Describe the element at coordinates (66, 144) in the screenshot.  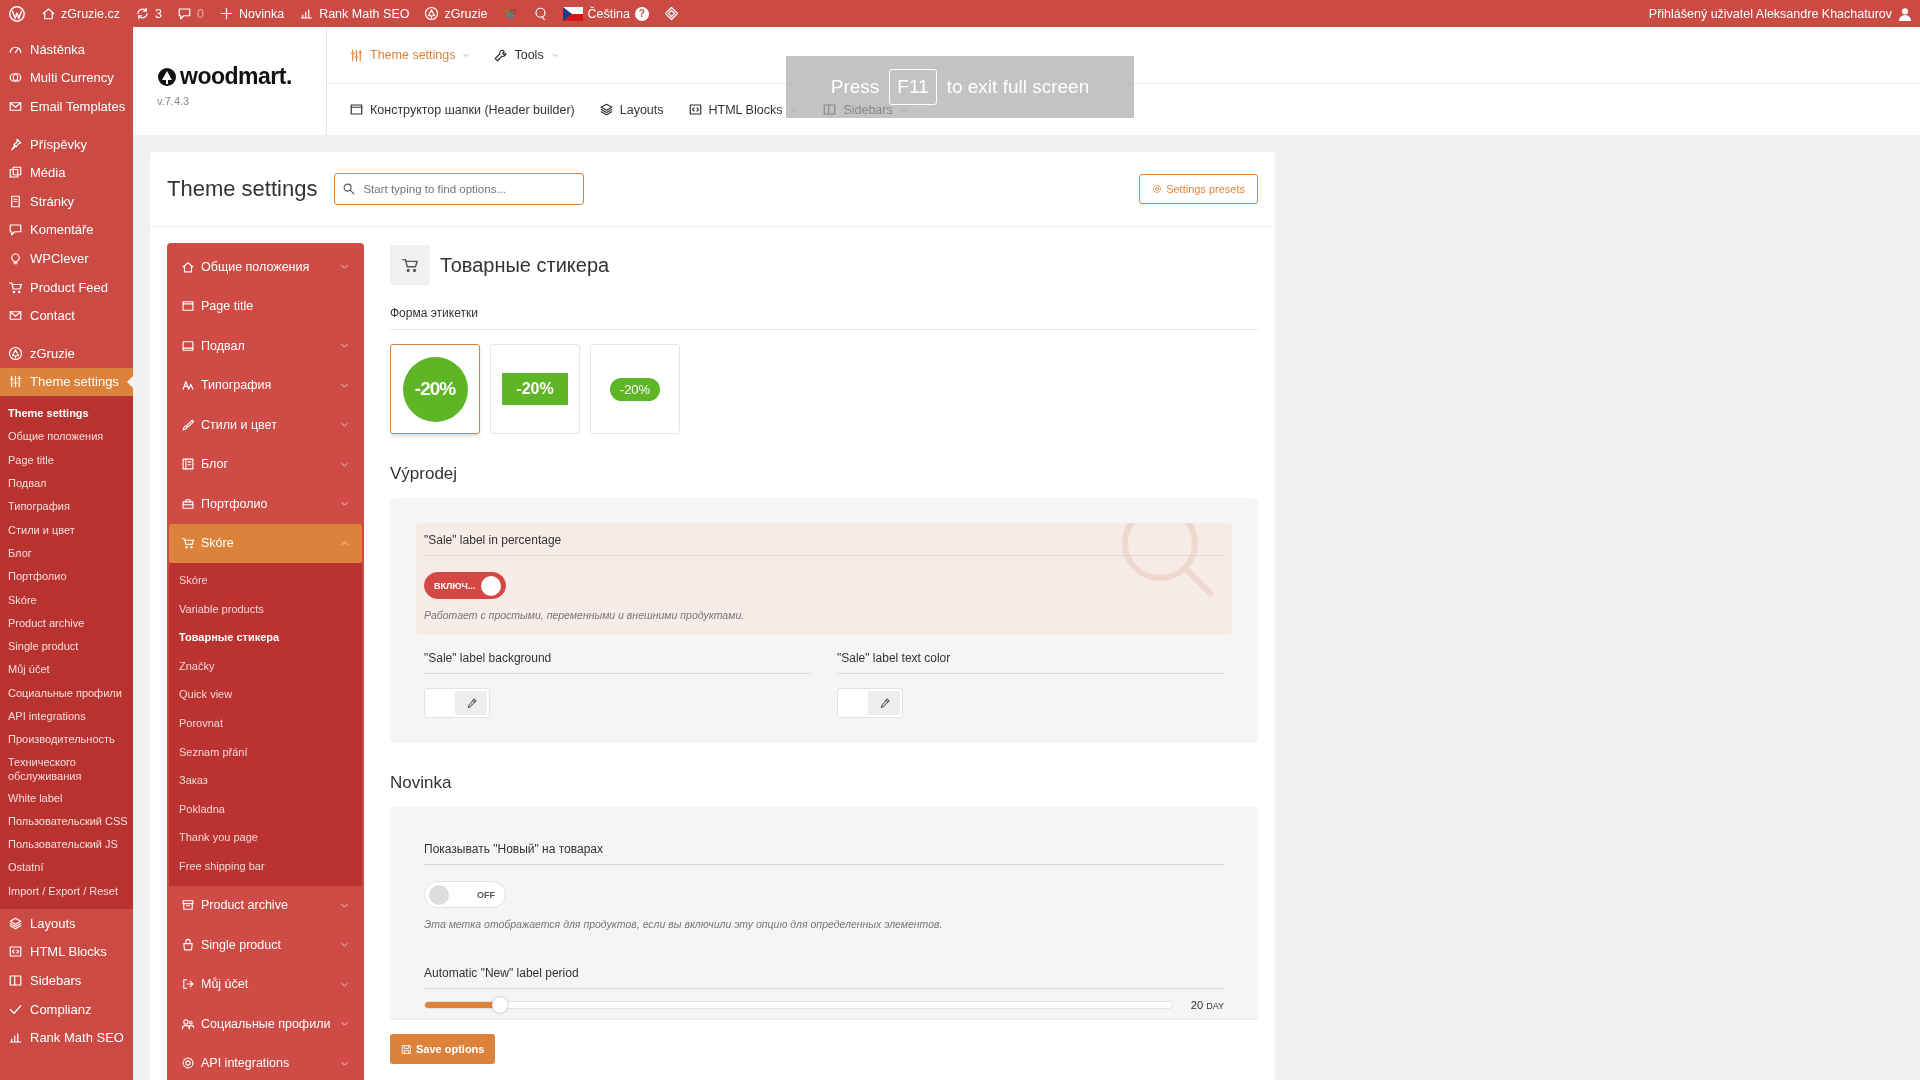
I see `sidebar-item: Příspěvky` at that location.